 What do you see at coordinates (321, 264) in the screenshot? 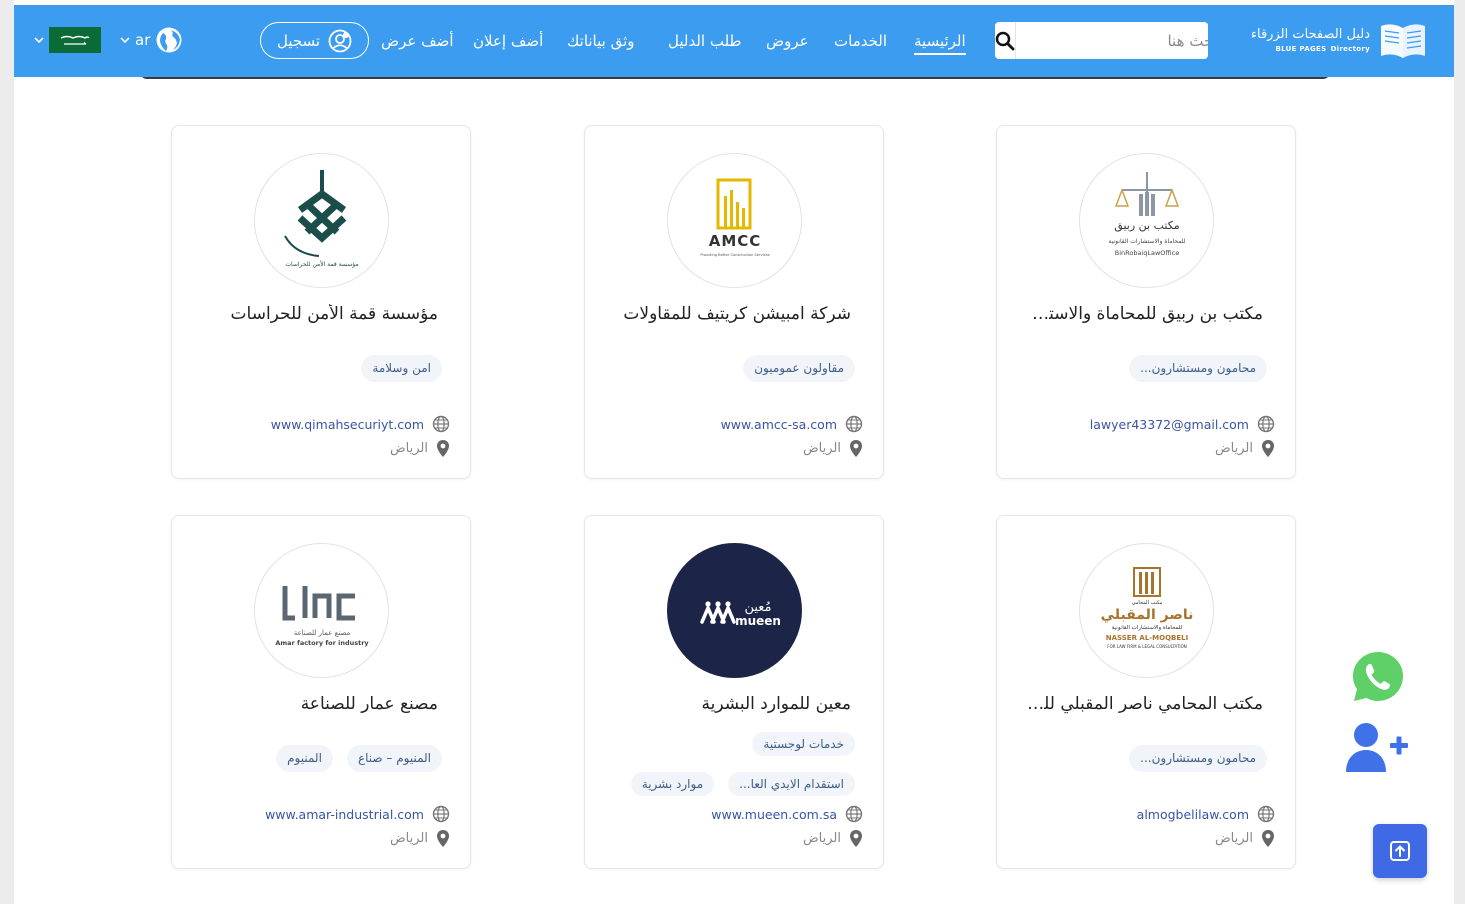
I see `svg-text: مؤسسة قمة الأمن للحراسات` at bounding box center [321, 264].